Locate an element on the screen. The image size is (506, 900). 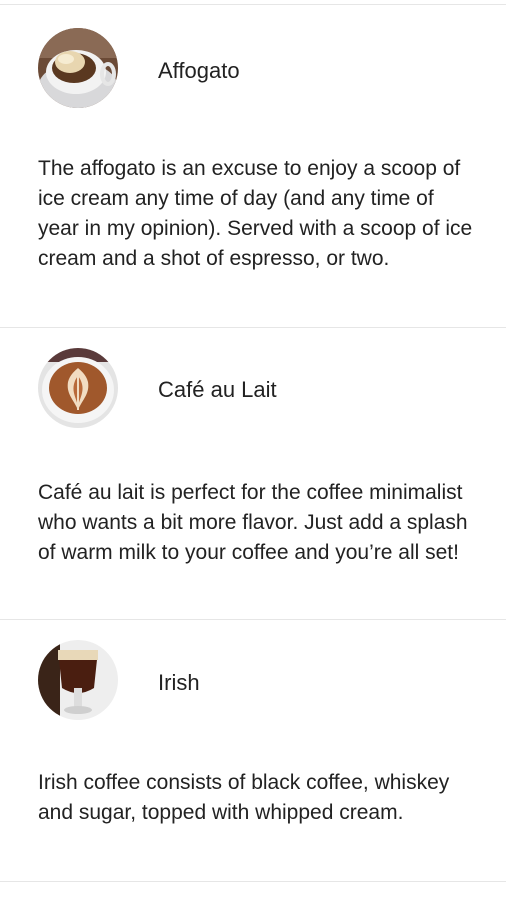
irish-coffee-image-icon is located at coordinates (78, 680).